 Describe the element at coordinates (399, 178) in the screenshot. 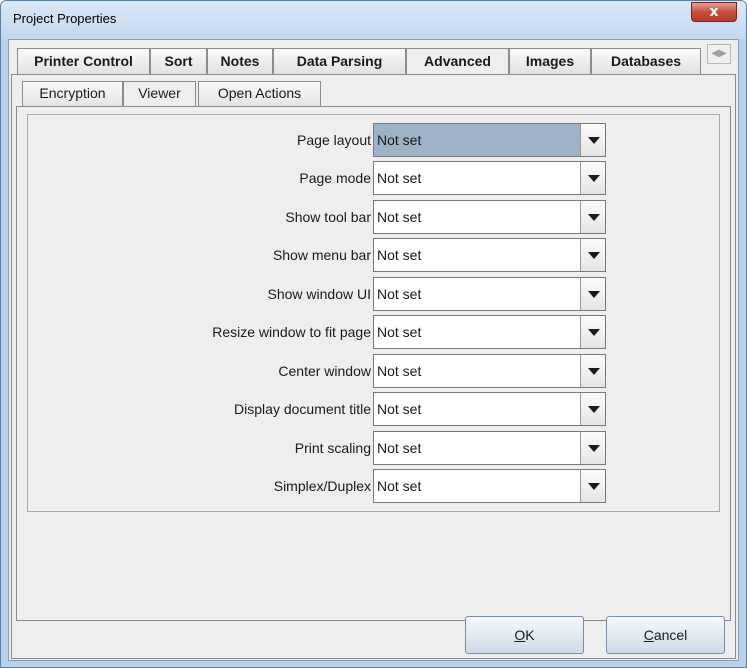

I see `page-mode-value: Not set` at that location.